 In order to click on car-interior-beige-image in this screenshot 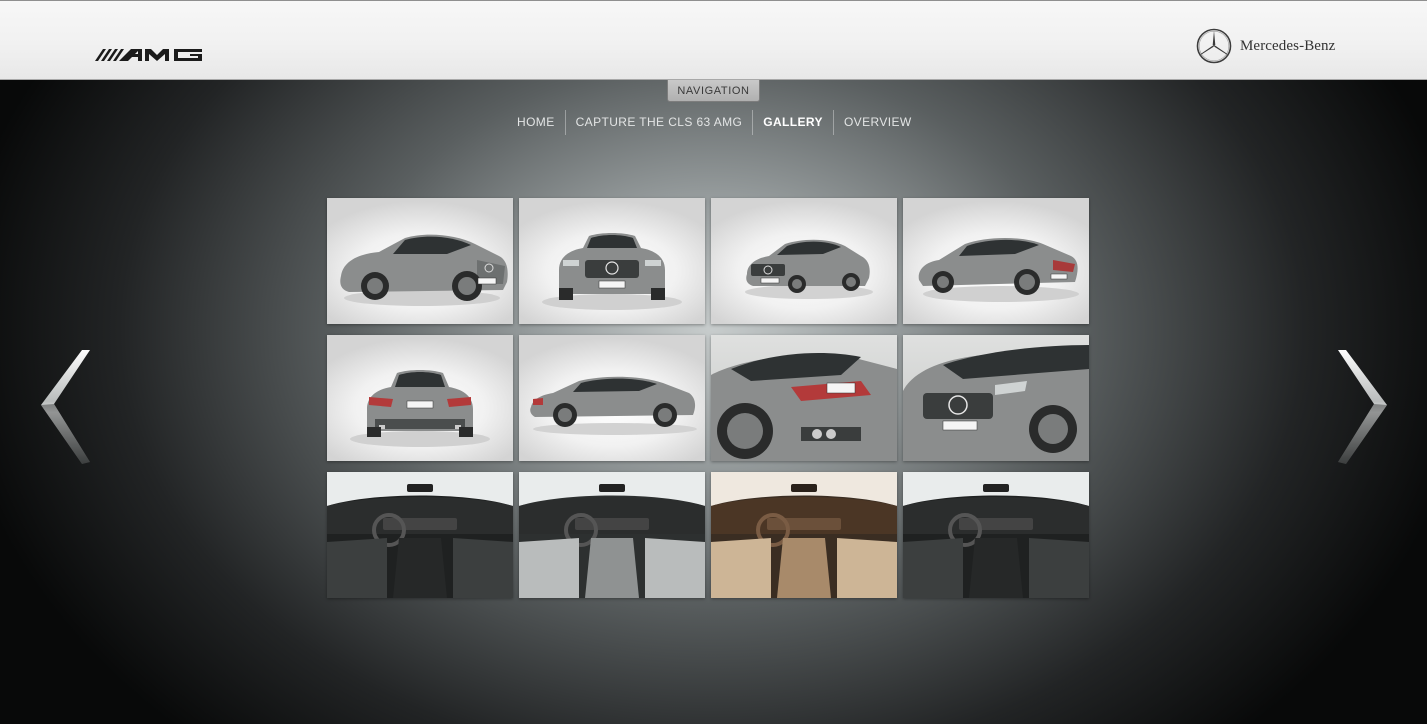, I will do `click(804, 535)`.